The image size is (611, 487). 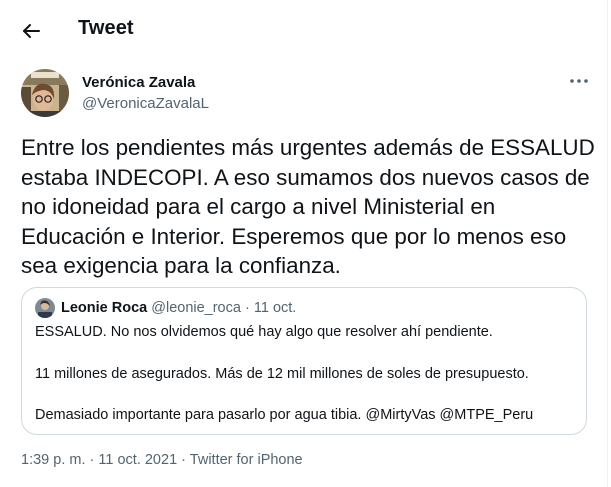 I want to click on author-handle: @VeronicaZavalaL, so click(x=145, y=103).